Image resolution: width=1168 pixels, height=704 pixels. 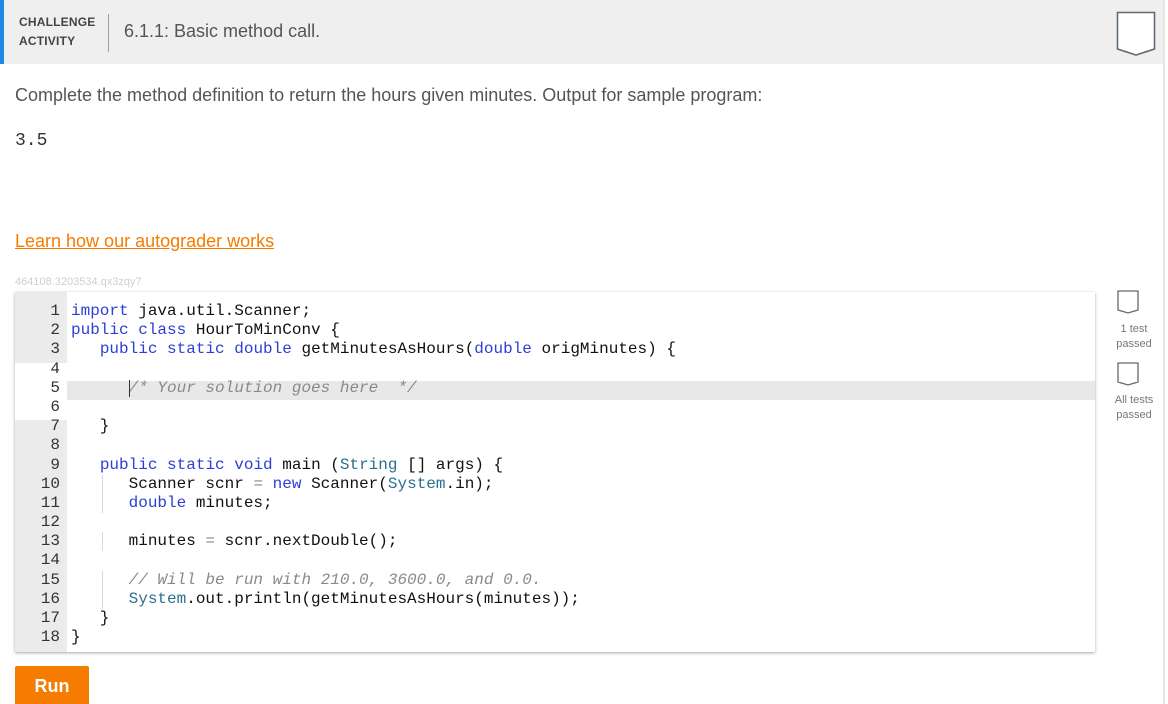 What do you see at coordinates (78, 282) in the screenshot?
I see `challenge-id: 464108.3203534.qx3zqy7` at bounding box center [78, 282].